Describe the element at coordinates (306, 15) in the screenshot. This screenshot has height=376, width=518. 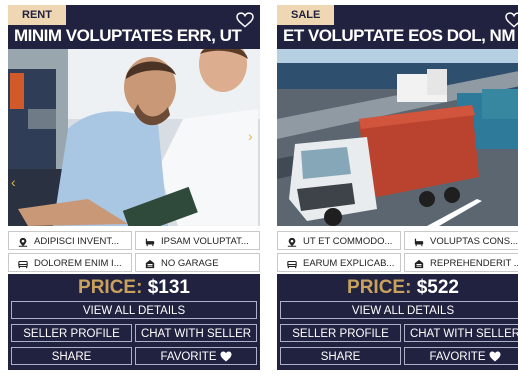
I see `listing-type-badge: SALE` at that location.